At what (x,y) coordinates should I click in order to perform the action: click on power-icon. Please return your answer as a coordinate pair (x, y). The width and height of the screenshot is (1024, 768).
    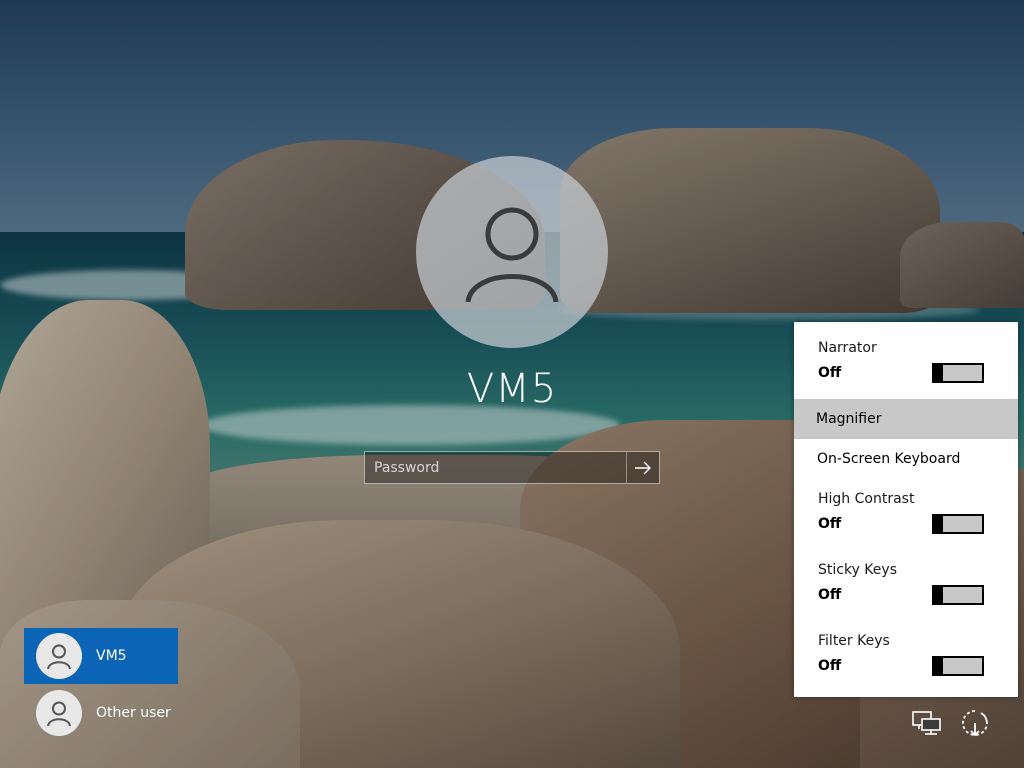
    Looking at the image, I should click on (975, 723).